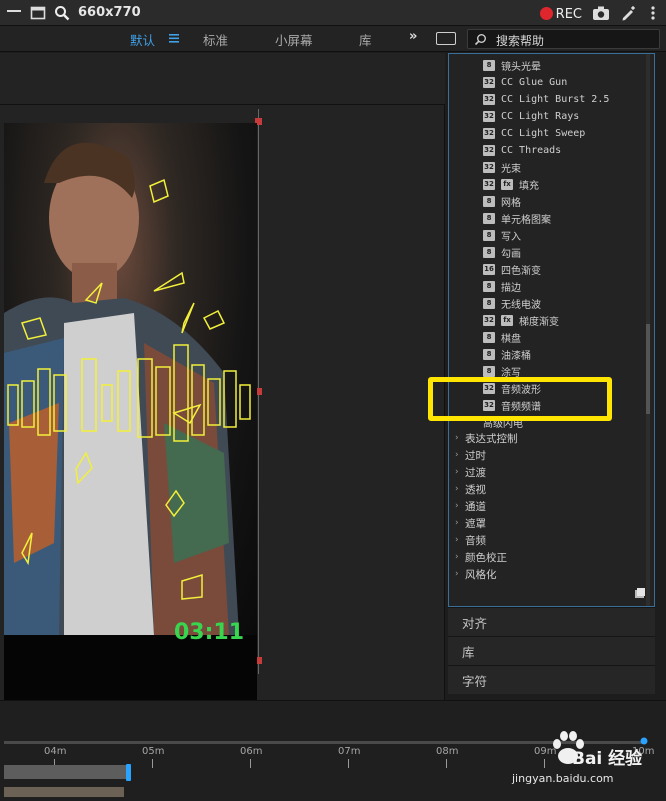 This screenshot has width=666, height=801. What do you see at coordinates (520, 399) in the screenshot?
I see `annotation-highlight-box` at bounding box center [520, 399].